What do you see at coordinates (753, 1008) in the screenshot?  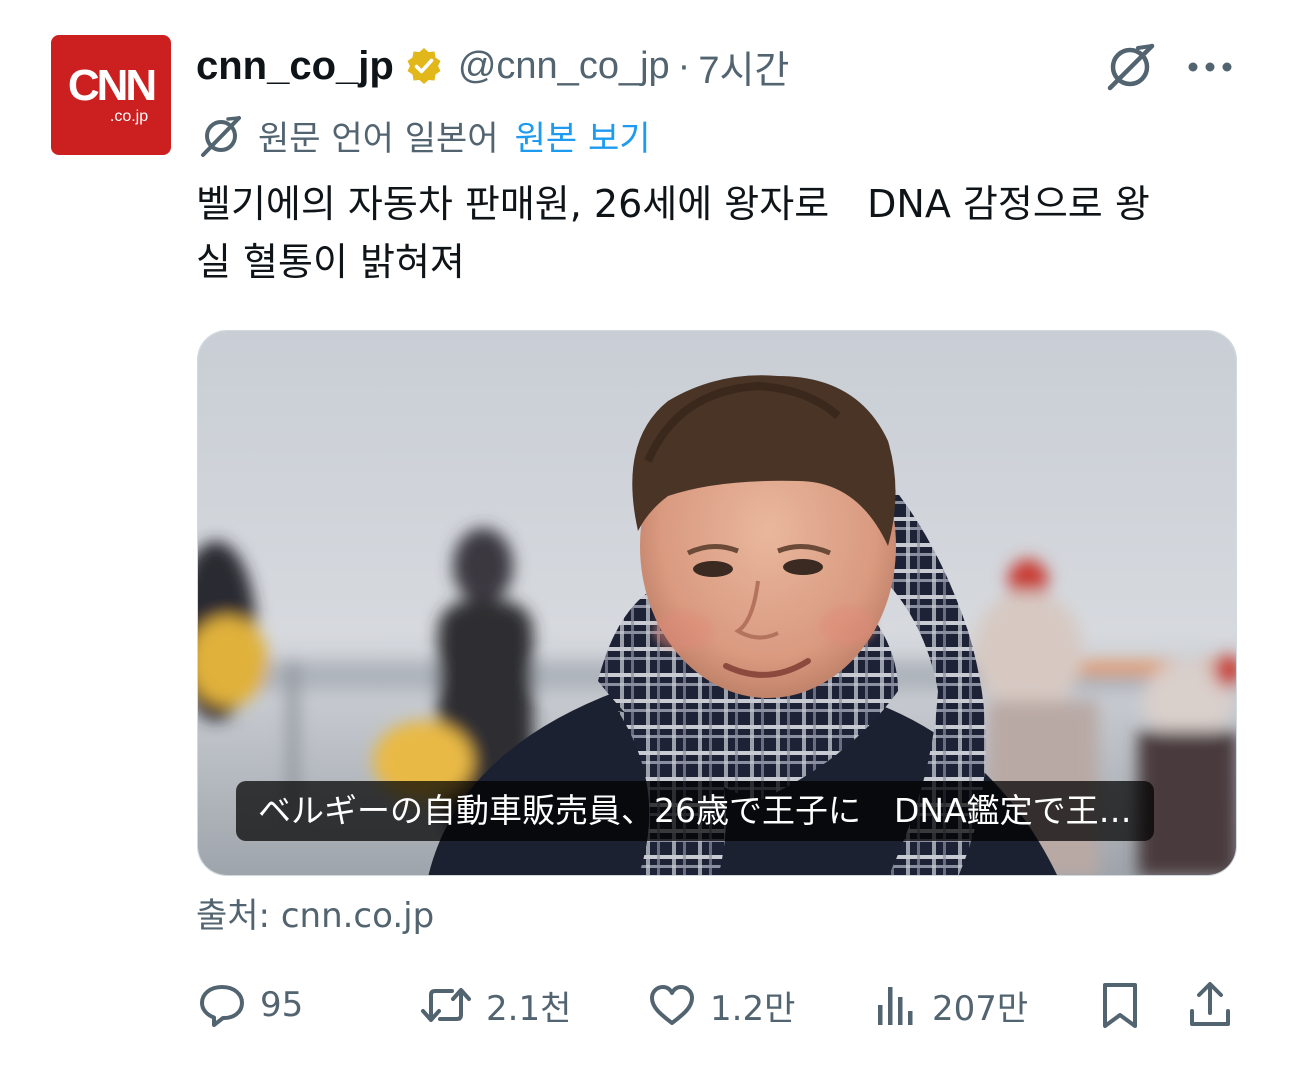 I see `like-count: 1.2만` at bounding box center [753, 1008].